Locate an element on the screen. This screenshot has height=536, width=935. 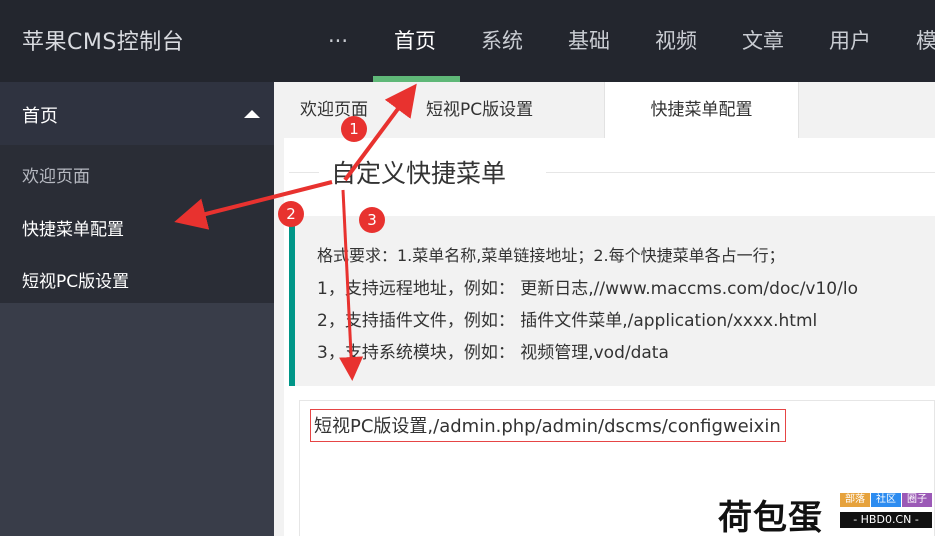
nav-item-system: 系统 is located at coordinates (502, 41).